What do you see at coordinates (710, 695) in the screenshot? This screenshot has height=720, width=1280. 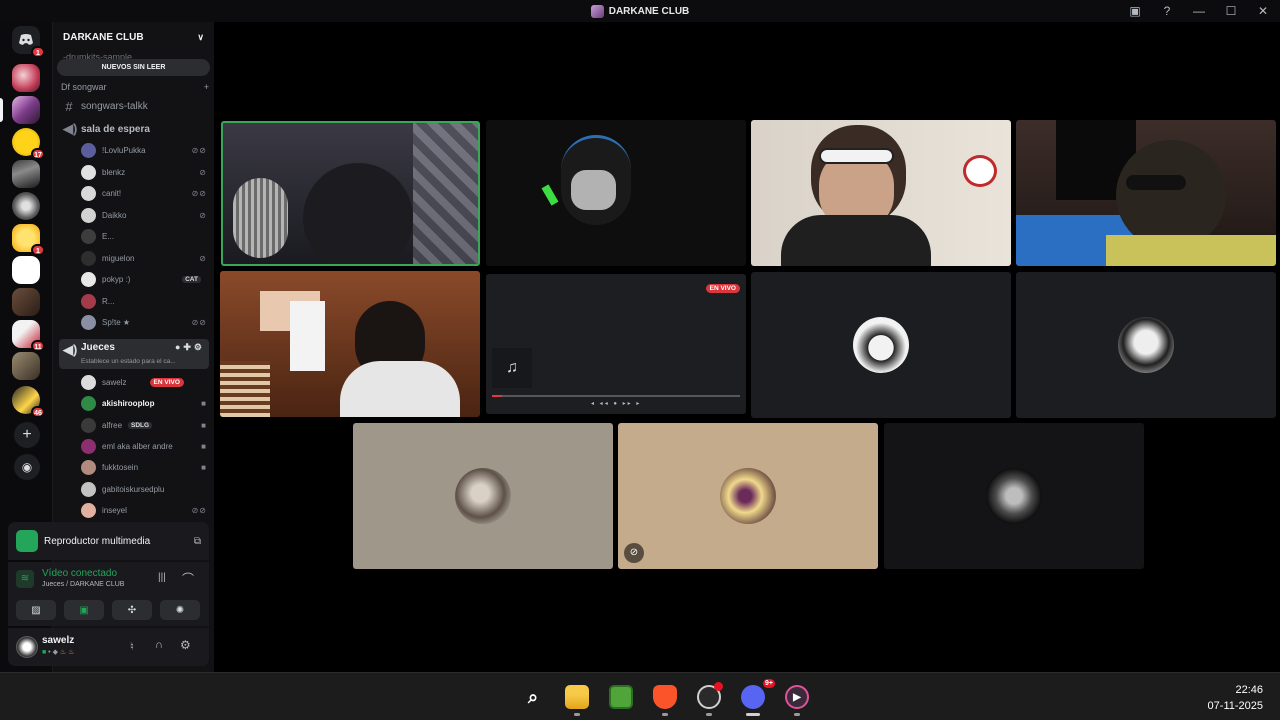 I see `obs-icon` at bounding box center [710, 695].